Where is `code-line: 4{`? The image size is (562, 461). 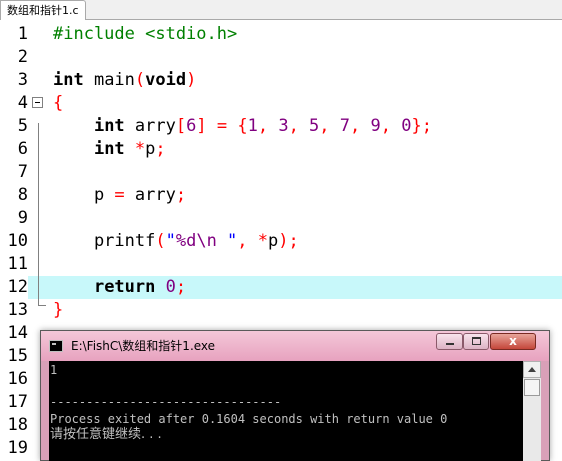
code-line: 4{ is located at coordinates (281, 103).